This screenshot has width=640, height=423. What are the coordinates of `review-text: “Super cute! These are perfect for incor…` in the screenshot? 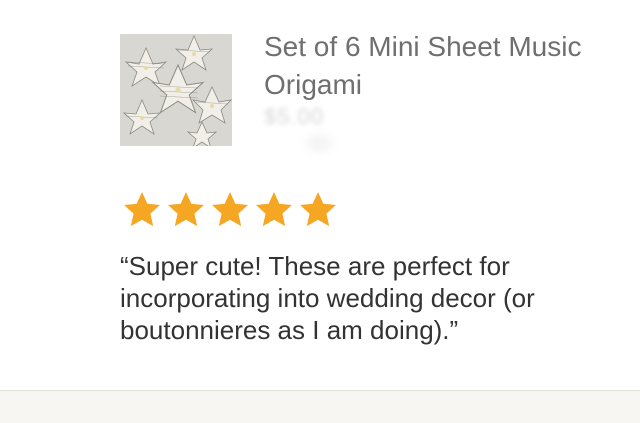 It's located at (327, 298).